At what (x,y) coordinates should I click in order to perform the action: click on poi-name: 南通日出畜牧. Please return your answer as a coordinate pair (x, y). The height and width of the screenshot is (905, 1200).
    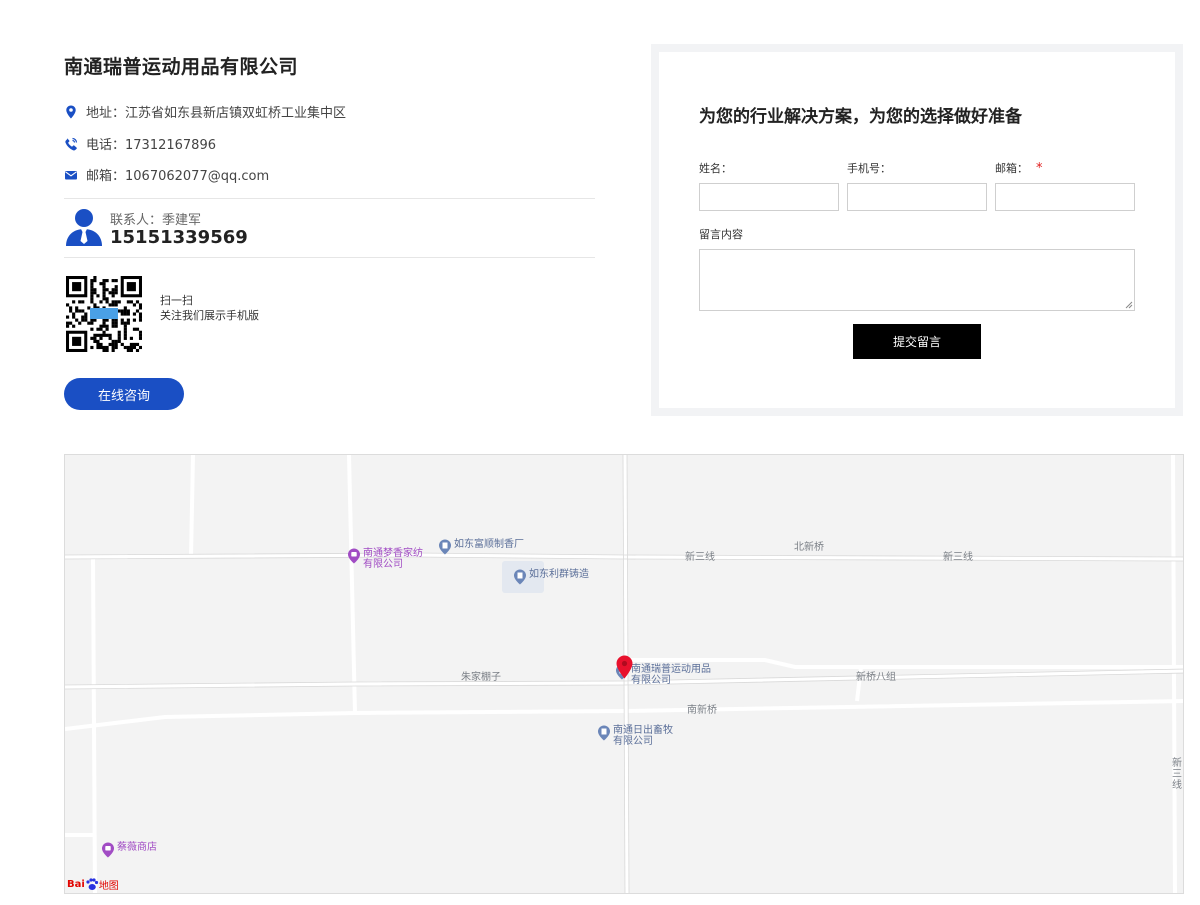
    Looking at the image, I should click on (643, 730).